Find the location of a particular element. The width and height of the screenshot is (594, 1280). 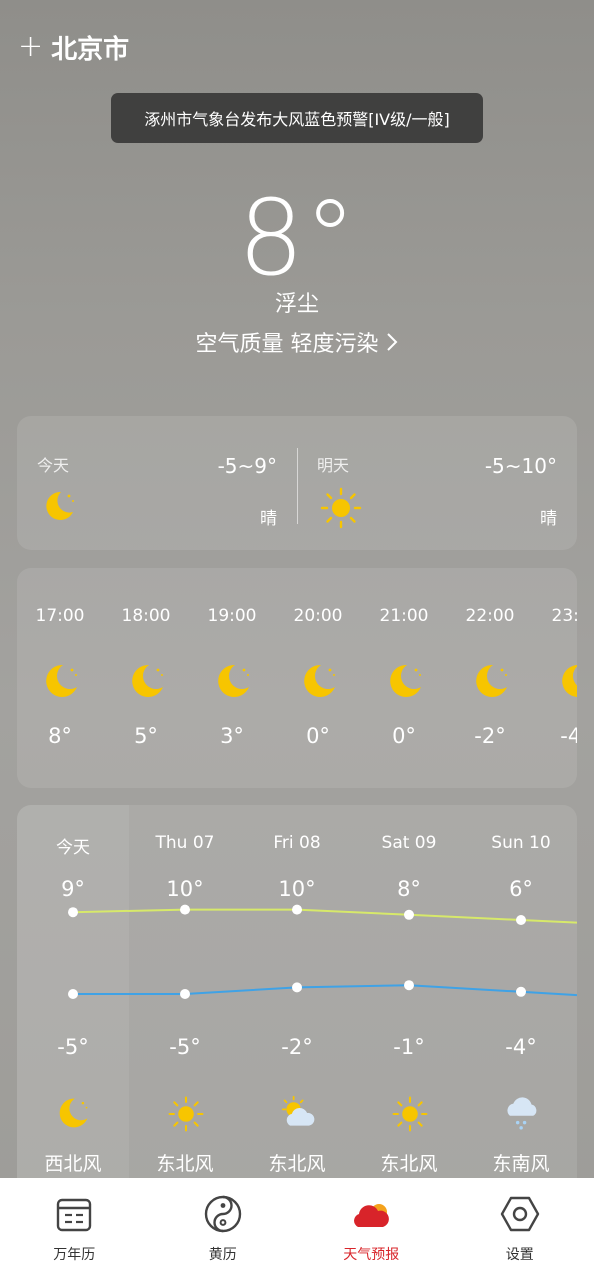

forecast-high: 6° is located at coordinates (521, 889).